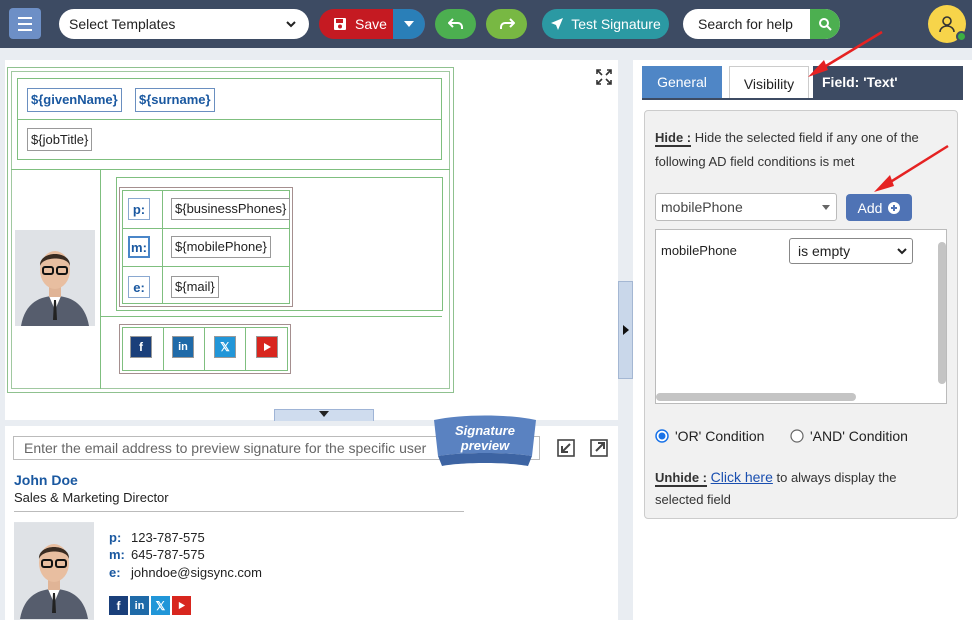  I want to click on ad-field-select-value: mobilePhone, so click(702, 207).